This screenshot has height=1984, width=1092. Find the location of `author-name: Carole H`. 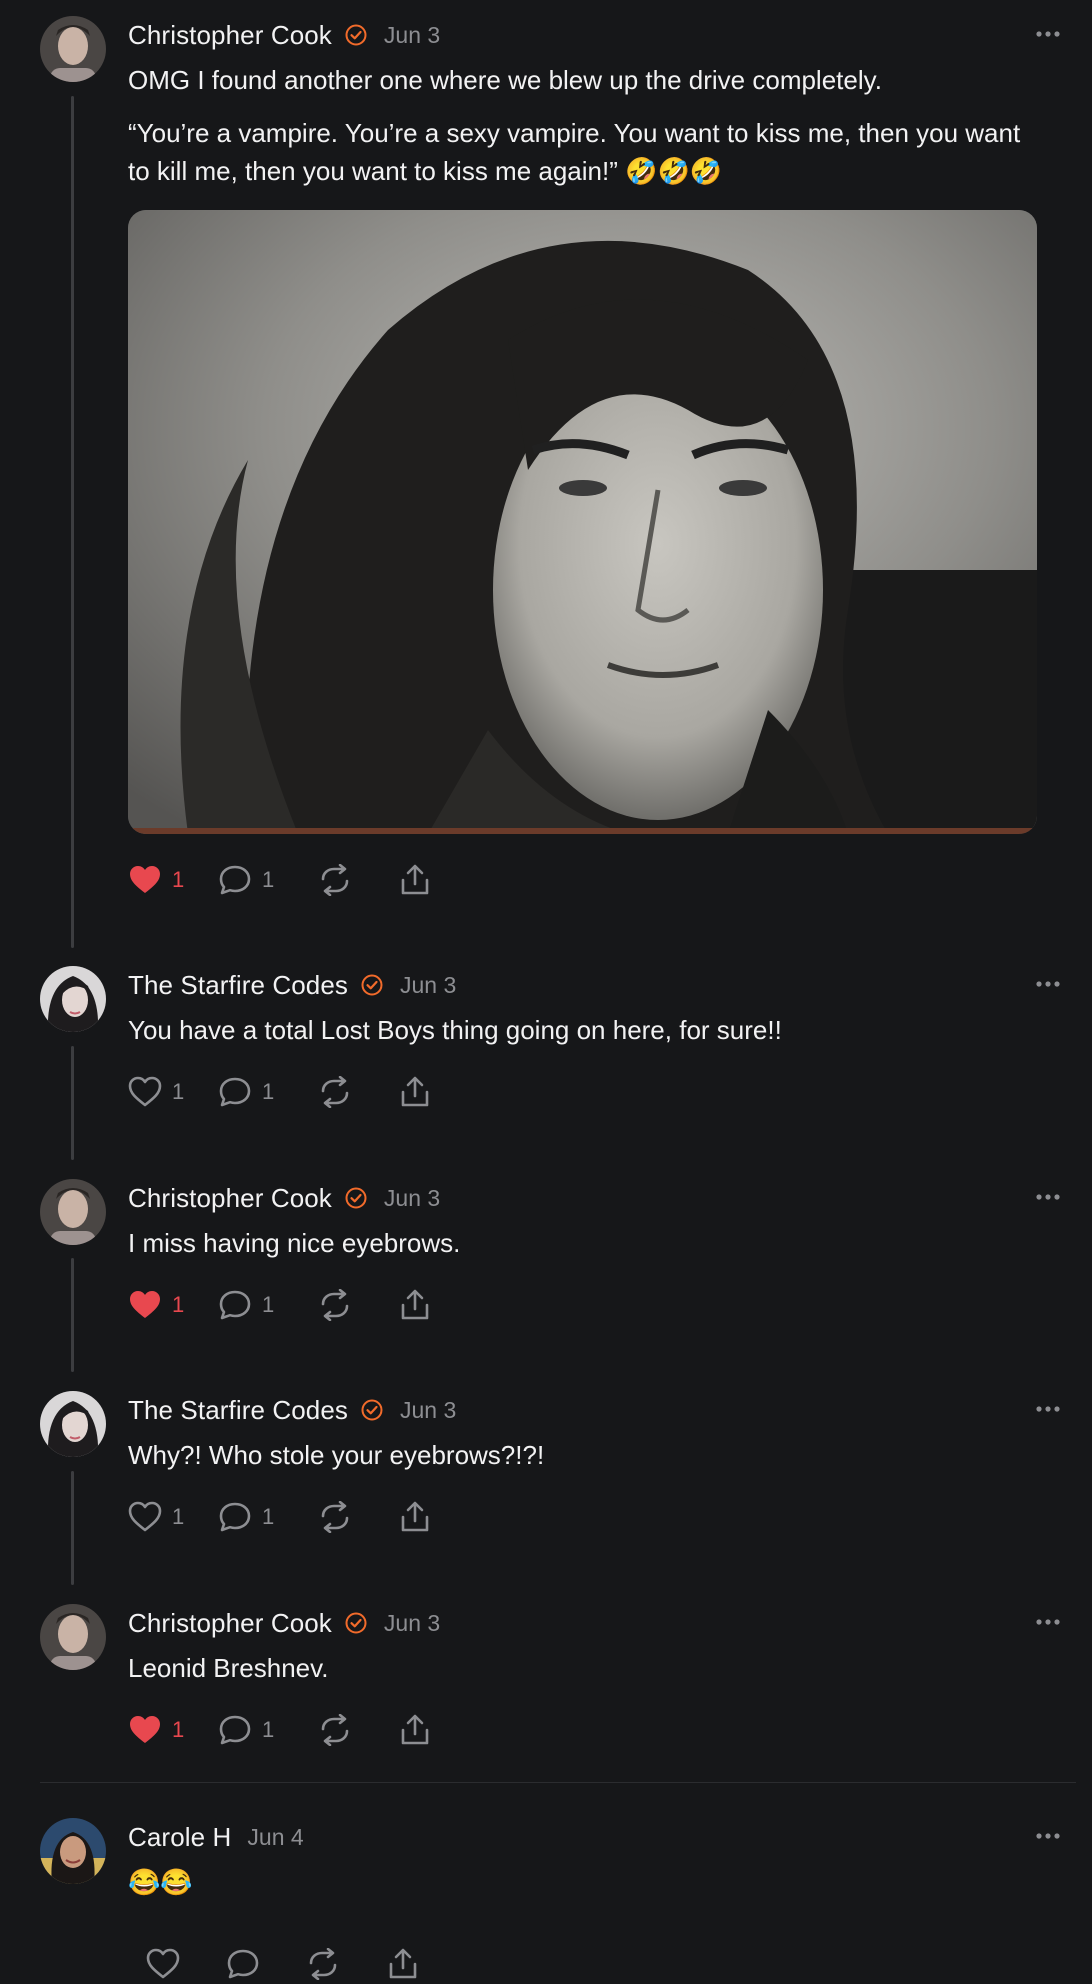

author-name: Carole H is located at coordinates (179, 1837).